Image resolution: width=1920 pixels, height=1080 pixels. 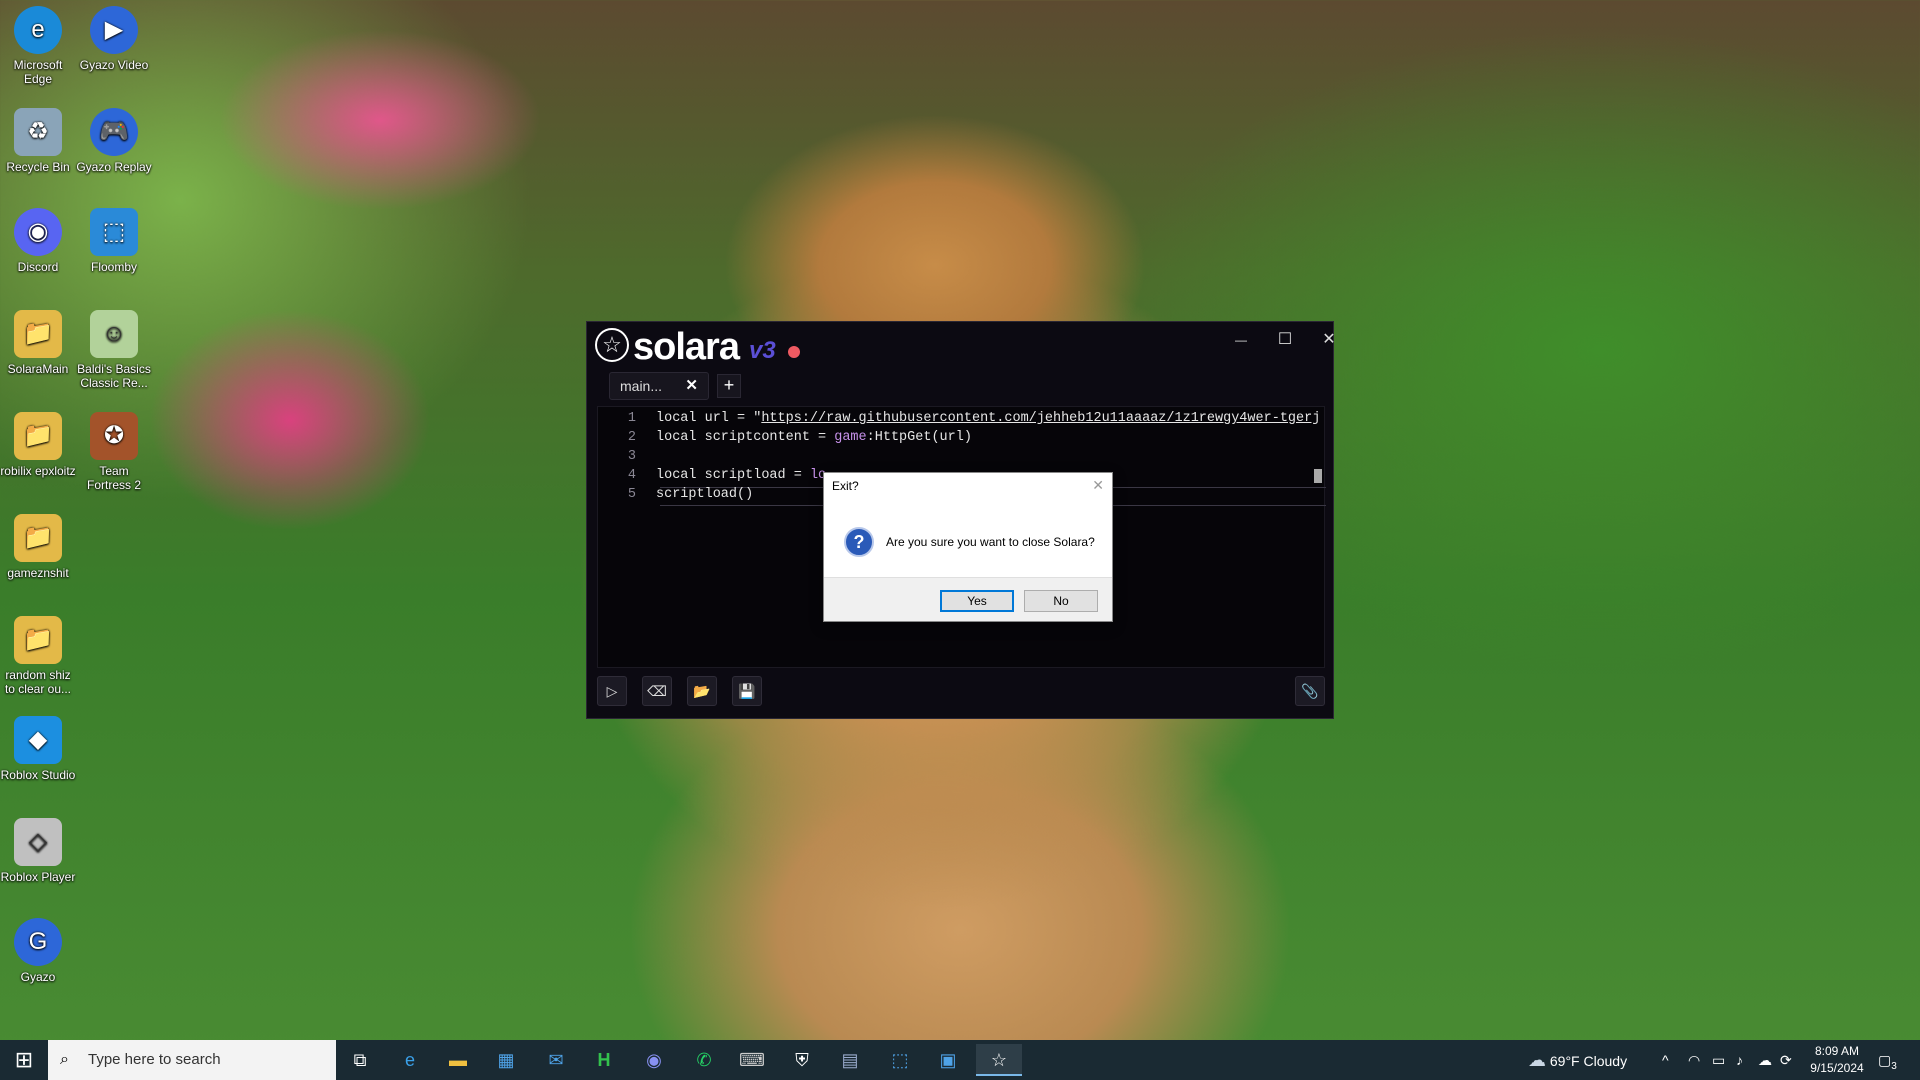 I want to click on dialog-message: Are you sure you want to close Solara?, so click(x=990, y=542).